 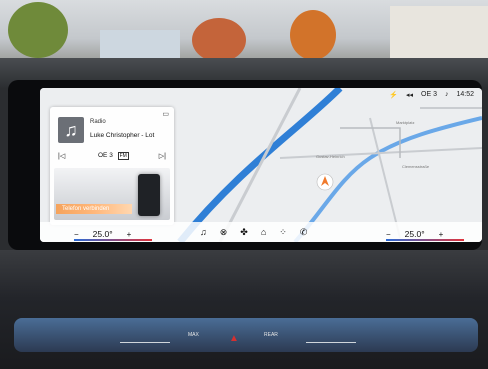 What do you see at coordinates (122, 135) in the screenshot?
I see `track-title: Luke Christopher - Lot` at bounding box center [122, 135].